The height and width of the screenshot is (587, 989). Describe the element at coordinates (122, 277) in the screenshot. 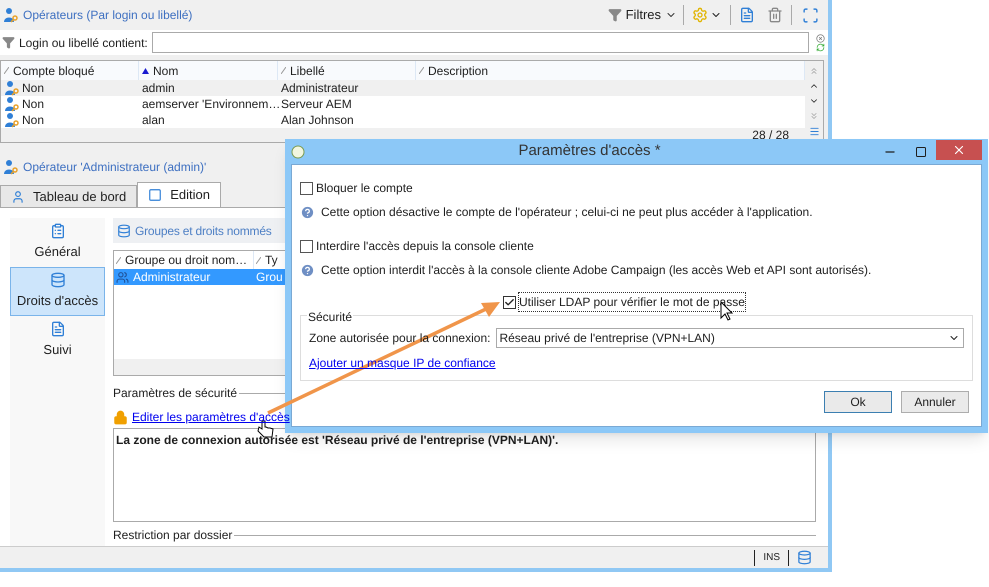

I see `group-icon` at that location.